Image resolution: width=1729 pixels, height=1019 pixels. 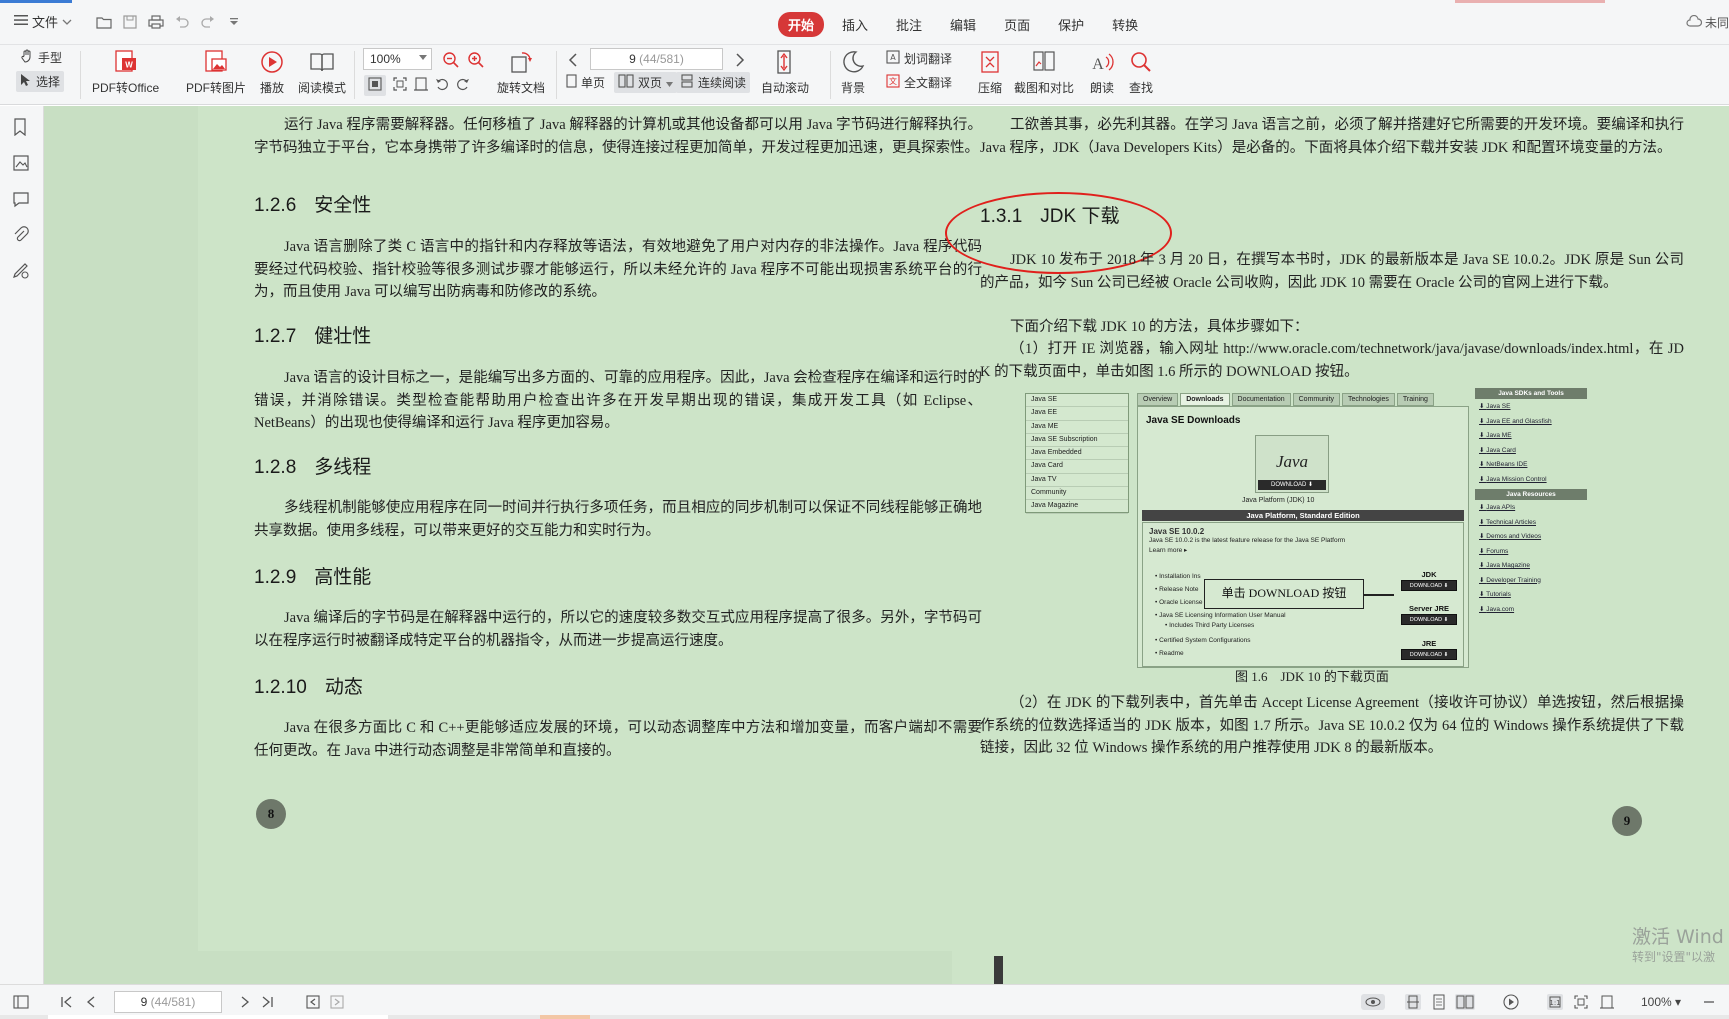 What do you see at coordinates (1102, 62) in the screenshot?
I see `read-aloud-icon: A` at bounding box center [1102, 62].